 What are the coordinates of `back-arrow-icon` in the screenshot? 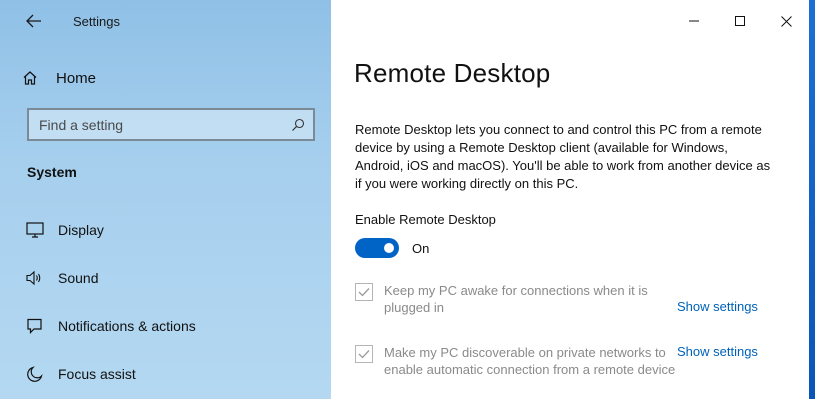 It's located at (33, 21).